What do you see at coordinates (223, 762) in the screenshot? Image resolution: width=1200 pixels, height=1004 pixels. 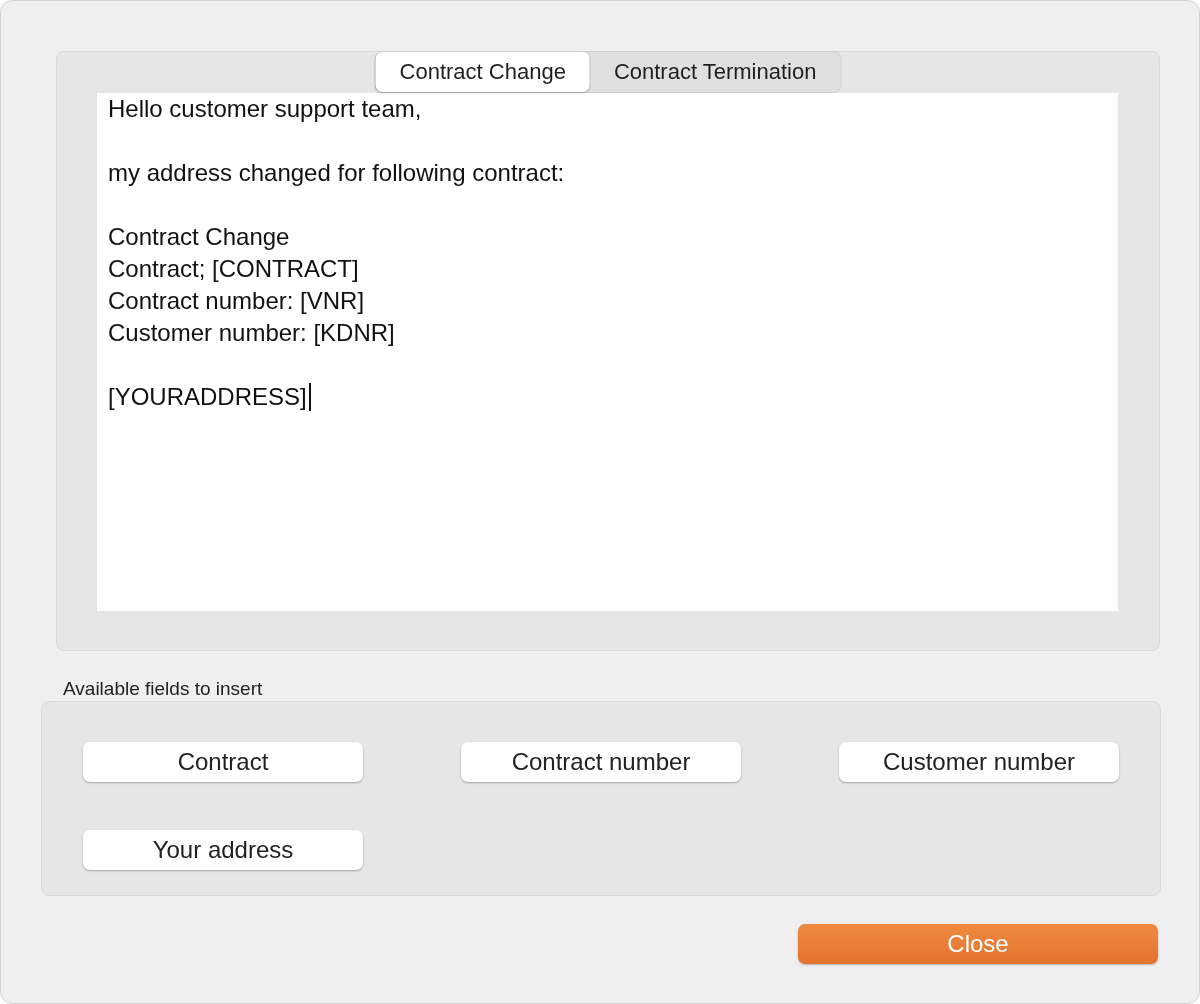 I see `insert-field-button: Contract` at bounding box center [223, 762].